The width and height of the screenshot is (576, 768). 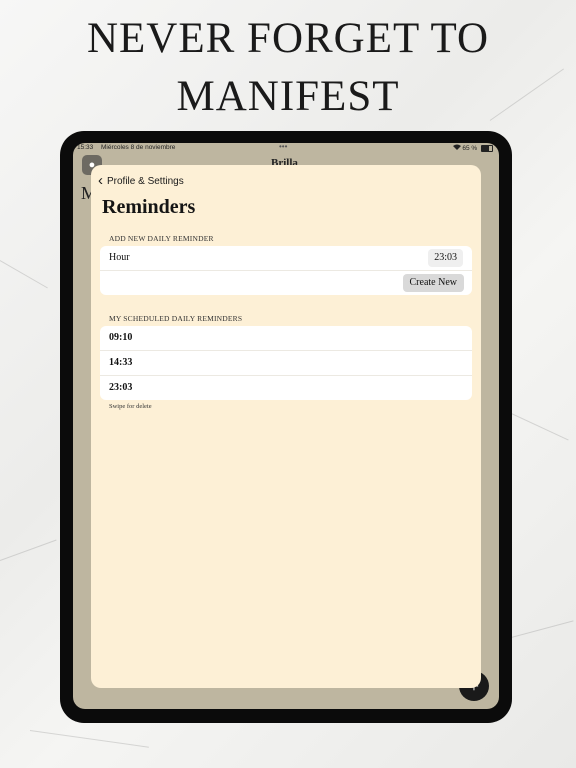 I want to click on chevron-left-icon: ‹, so click(x=100, y=180).